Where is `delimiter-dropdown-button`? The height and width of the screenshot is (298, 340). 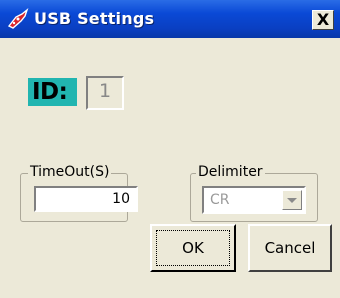
delimiter-dropdown-button is located at coordinates (292, 200).